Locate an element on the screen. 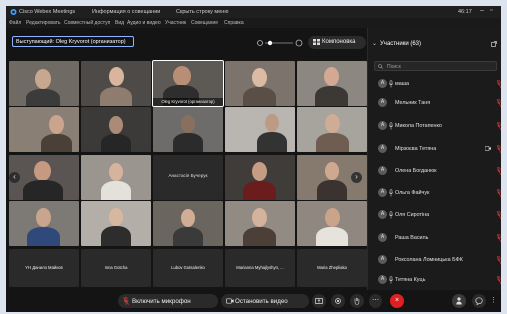  menu-view: Вид is located at coordinates (119, 23).